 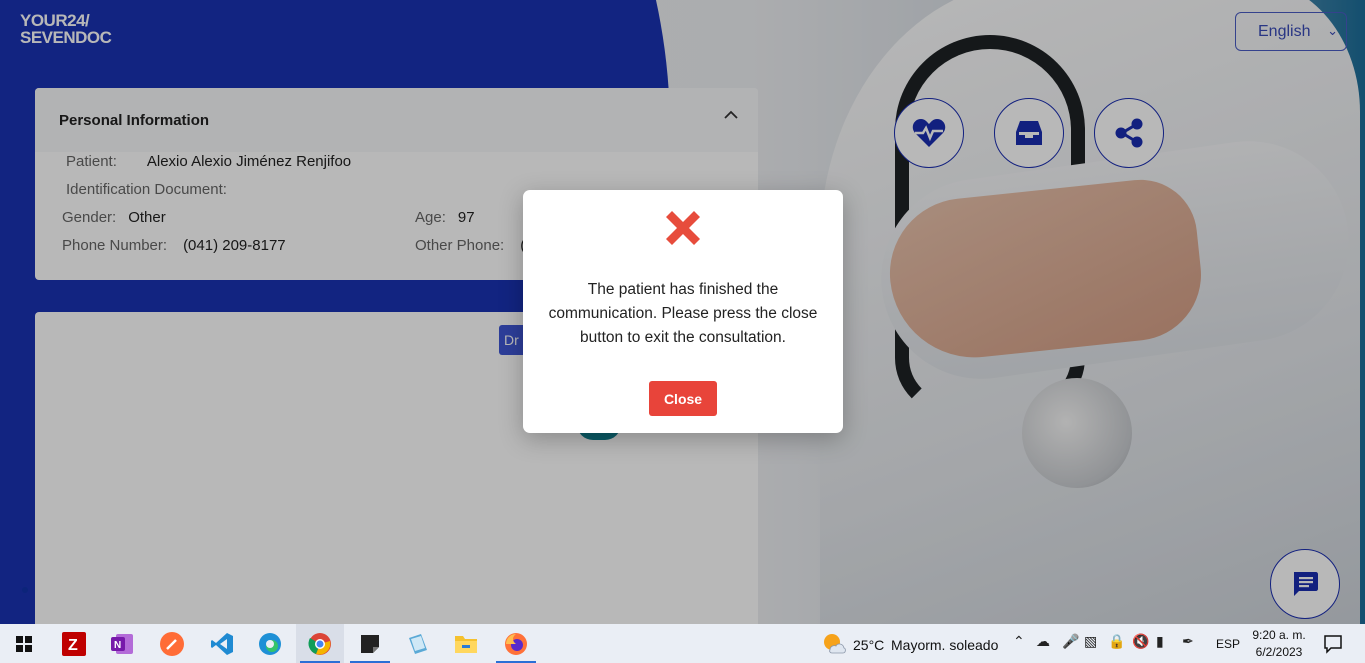 What do you see at coordinates (1279, 652) in the screenshot?
I see `clock-date: 6/2/2023` at bounding box center [1279, 652].